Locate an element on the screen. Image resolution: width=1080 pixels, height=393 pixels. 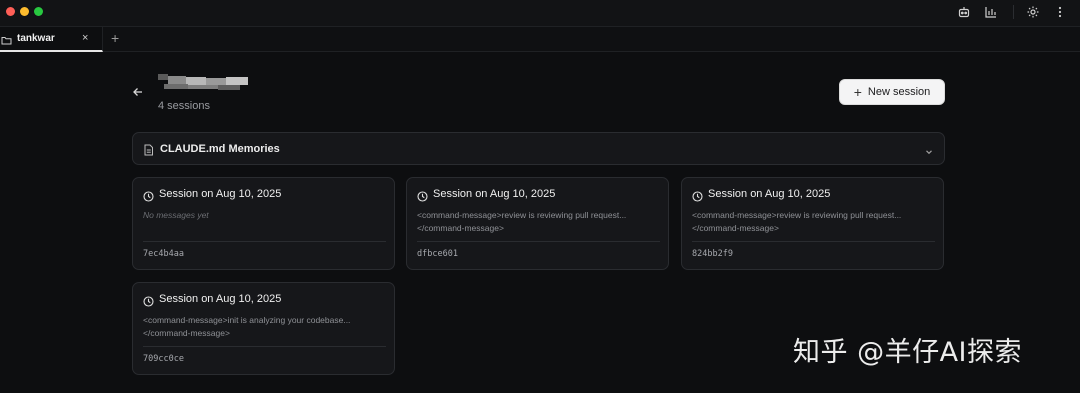
session-id: dfbce601 is located at coordinates (437, 254).